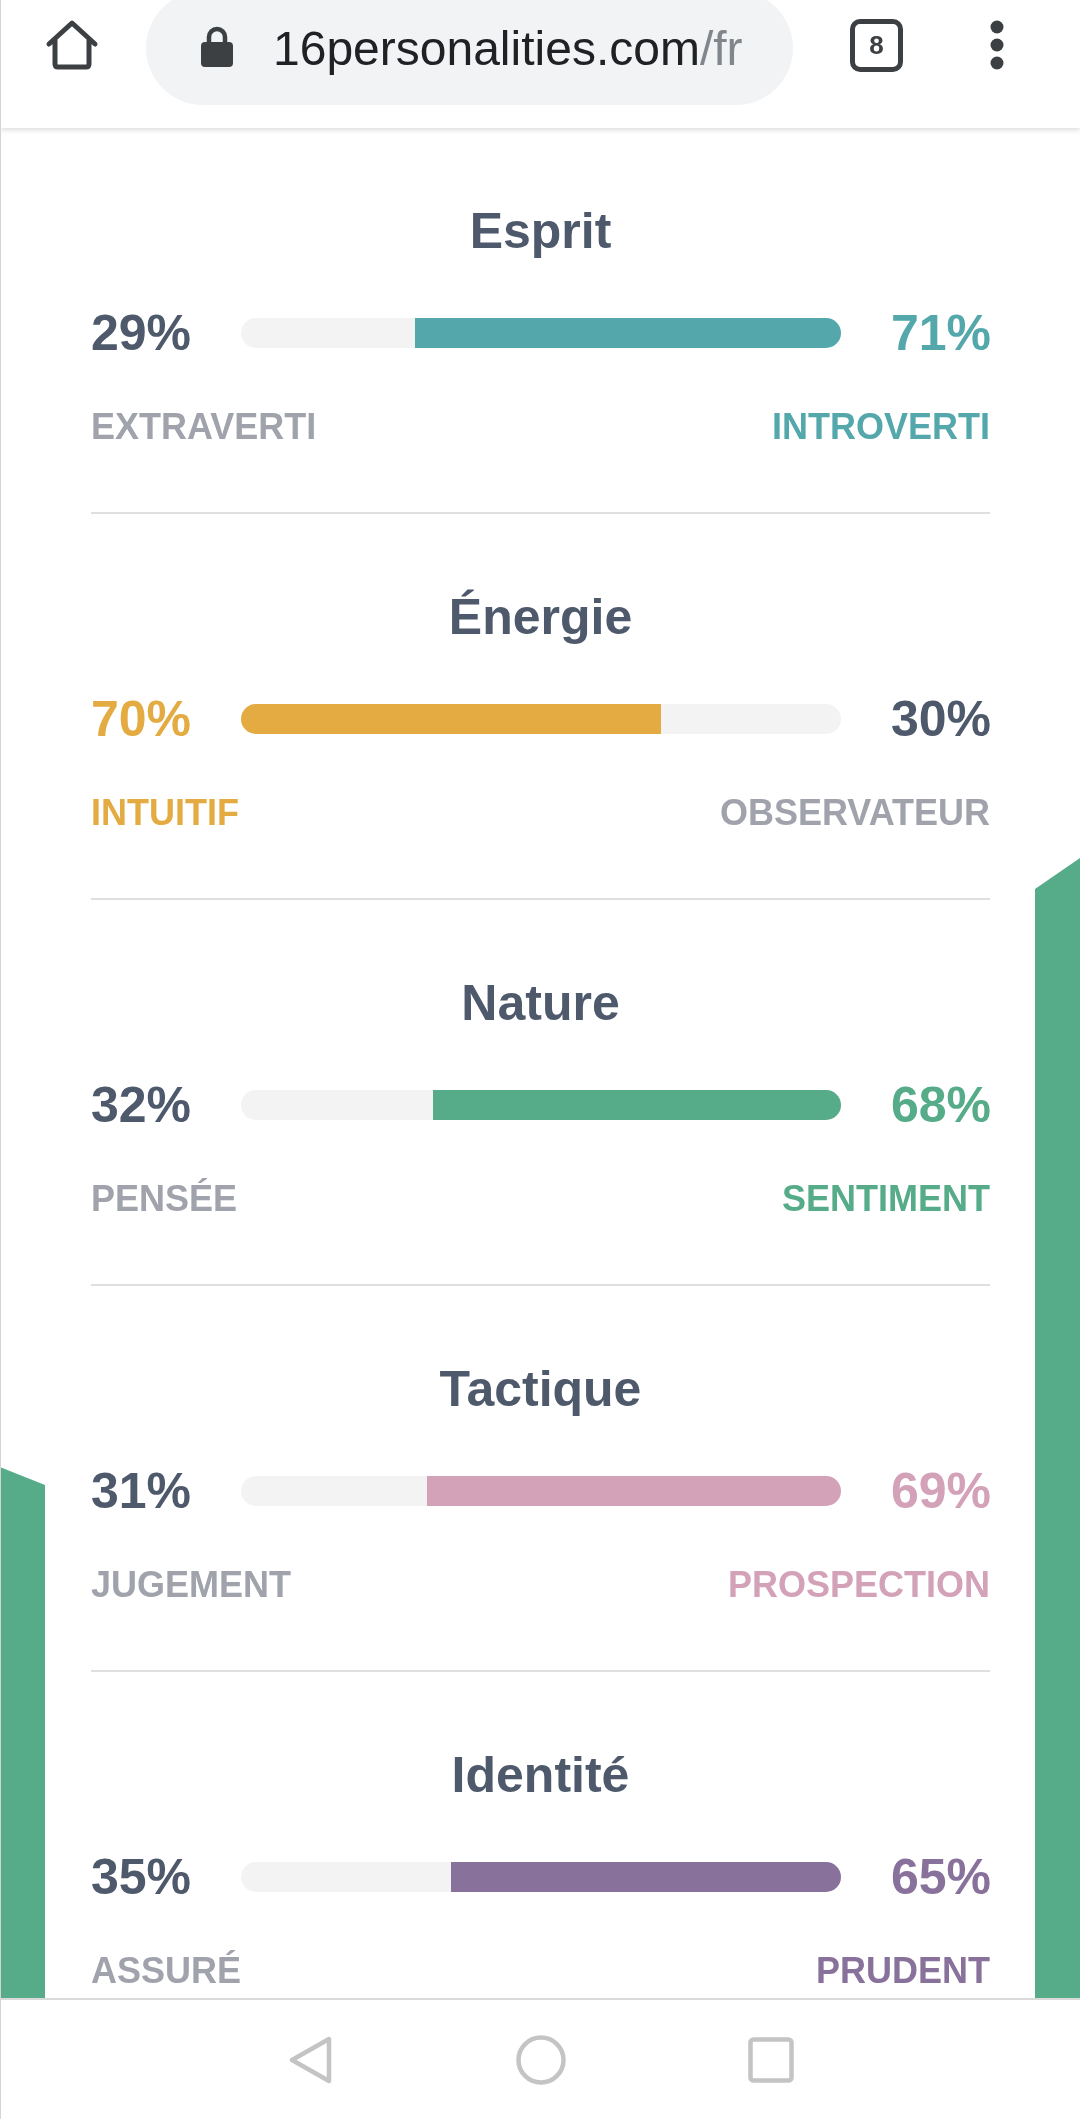 Image resolution: width=1080 pixels, height=2119 pixels. I want to click on trait-title: Esprit, so click(540, 231).